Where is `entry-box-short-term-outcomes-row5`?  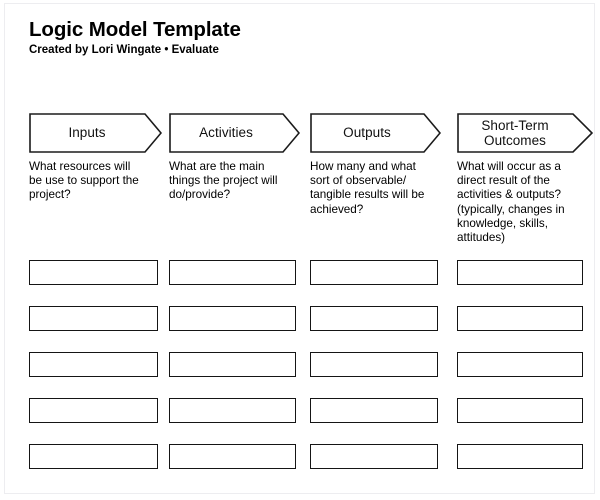
entry-box-short-term-outcomes-row5 is located at coordinates (520, 456).